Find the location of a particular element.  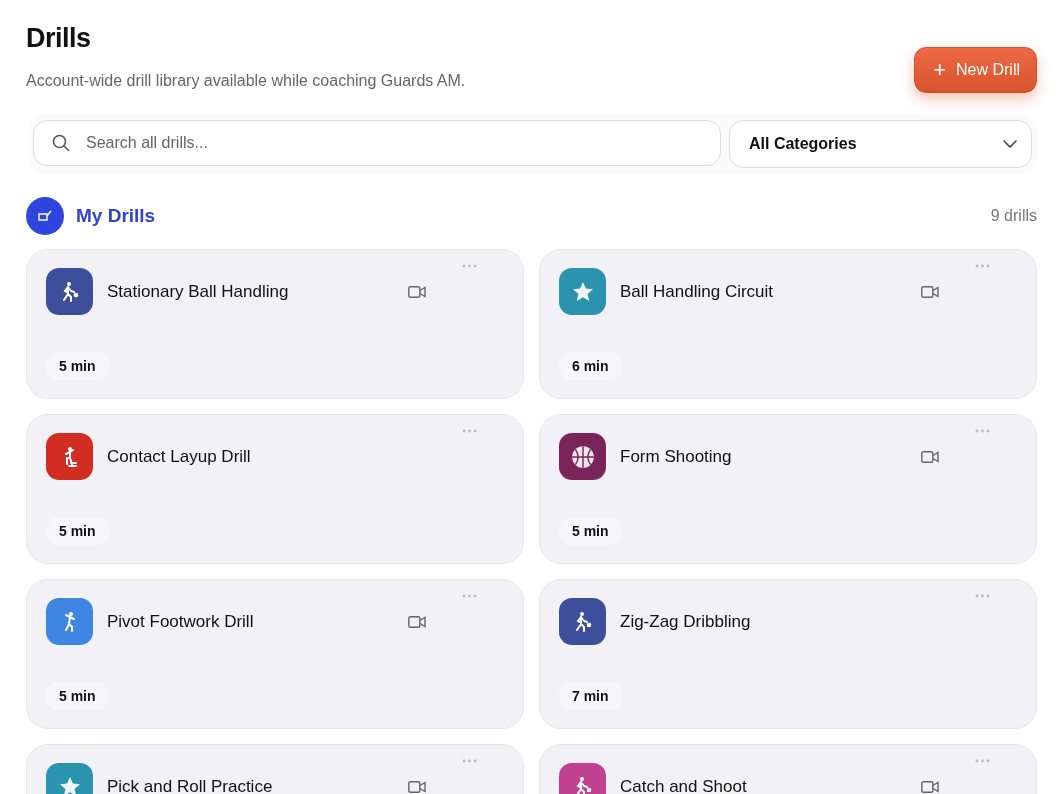

search-icon is located at coordinates (61, 143).